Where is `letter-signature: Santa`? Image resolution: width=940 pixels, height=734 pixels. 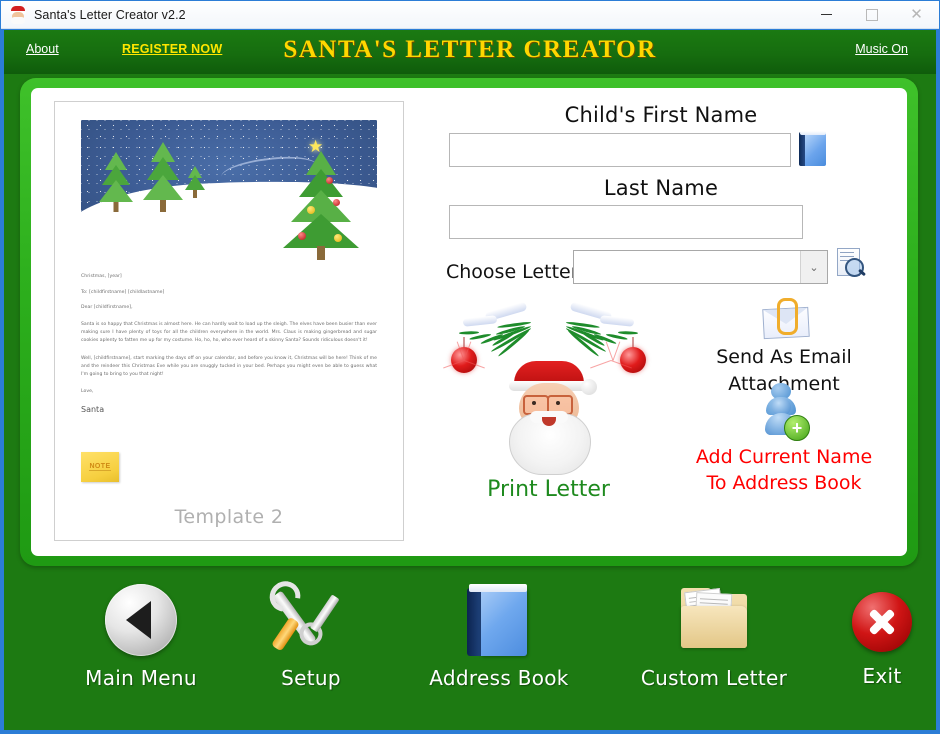
letter-signature: Santa is located at coordinates (93, 409).